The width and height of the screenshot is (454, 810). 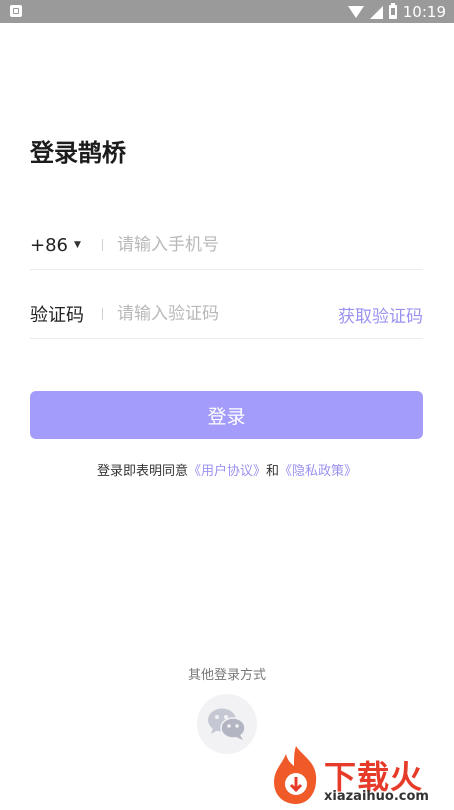 What do you see at coordinates (376, 12) in the screenshot?
I see `signal-icon` at bounding box center [376, 12].